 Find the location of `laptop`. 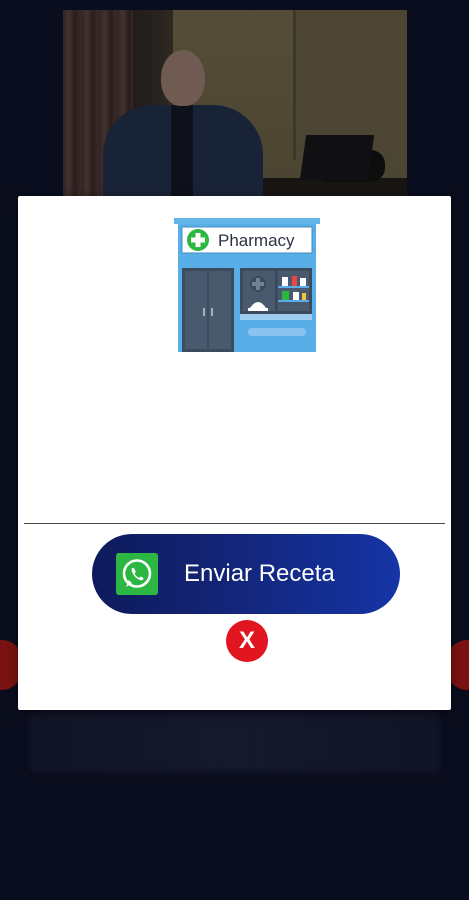

laptop is located at coordinates (337, 157).